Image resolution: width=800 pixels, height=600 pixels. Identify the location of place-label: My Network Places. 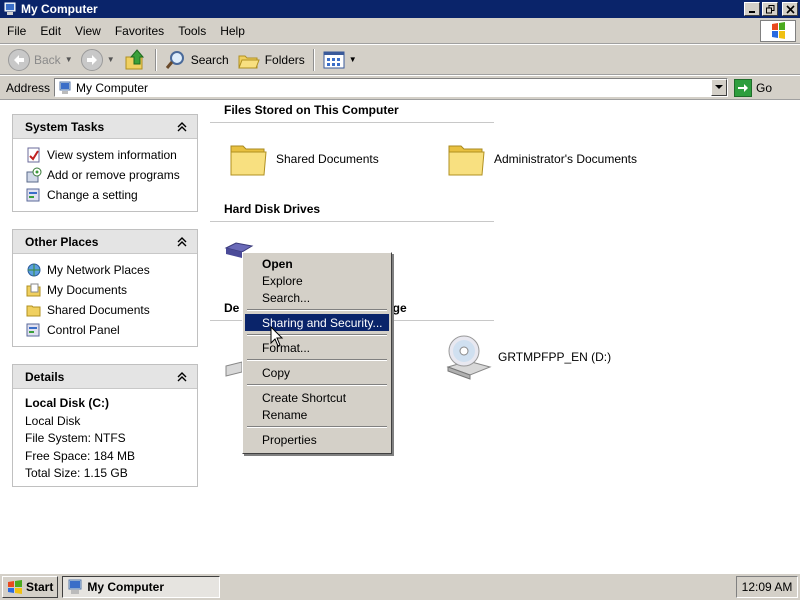
(98, 270).